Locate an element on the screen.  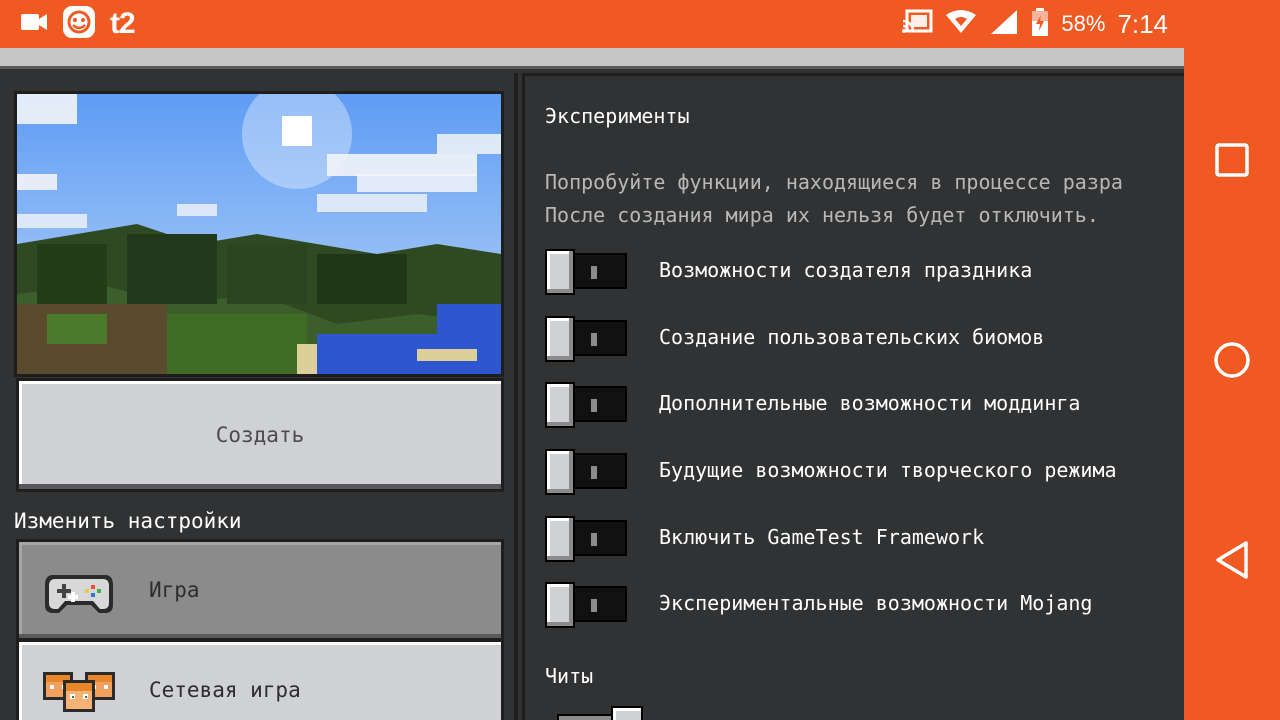
carrier-logo: t2 is located at coordinates (123, 23).